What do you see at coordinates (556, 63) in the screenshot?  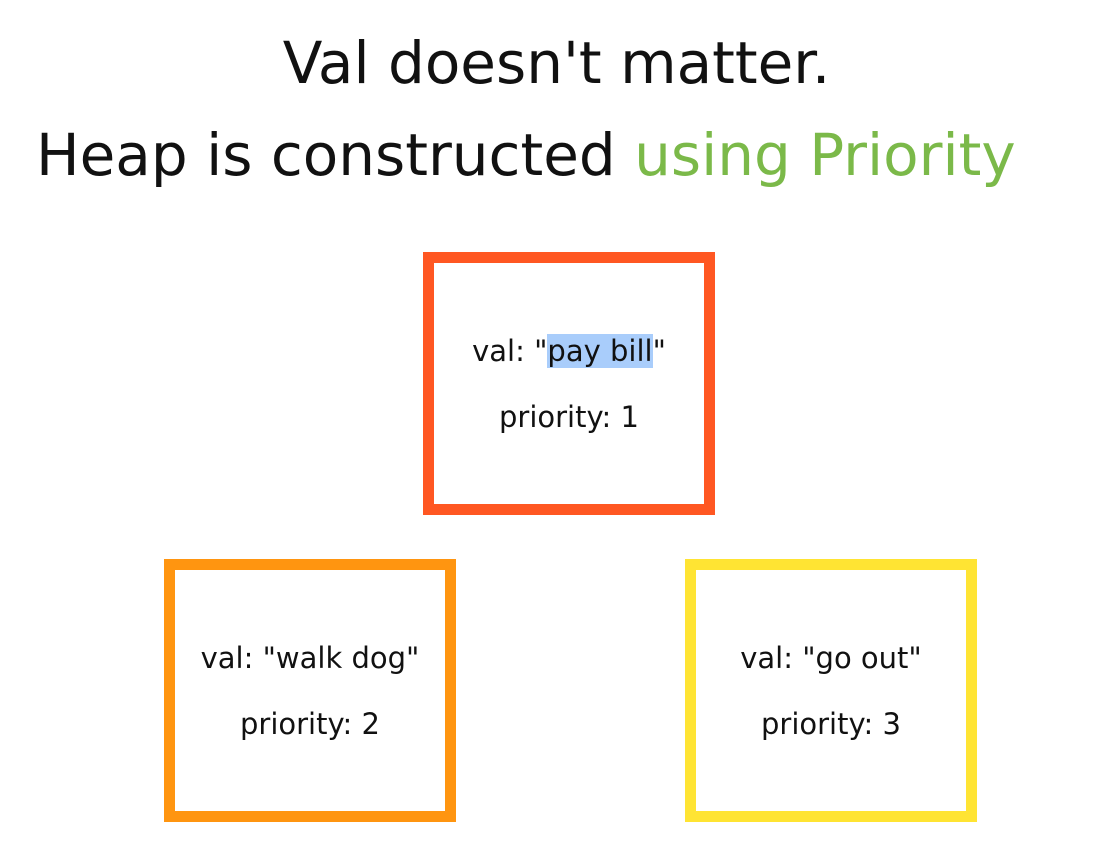 I see `heading-line-1: Val doesn't matter.` at bounding box center [556, 63].